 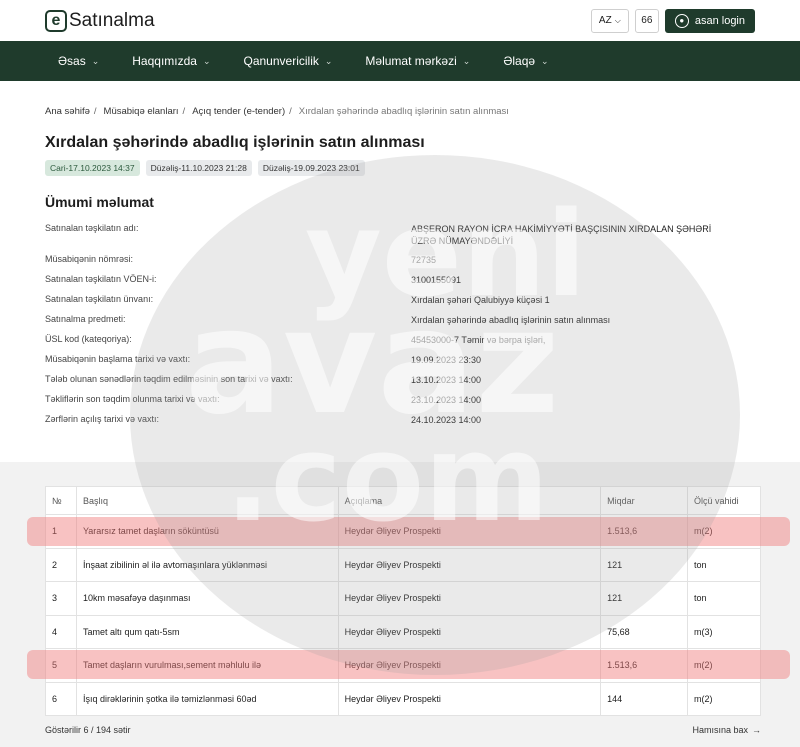 I want to click on cell-title: Tamet altı qum qatı-5sm, so click(x=207, y=631).